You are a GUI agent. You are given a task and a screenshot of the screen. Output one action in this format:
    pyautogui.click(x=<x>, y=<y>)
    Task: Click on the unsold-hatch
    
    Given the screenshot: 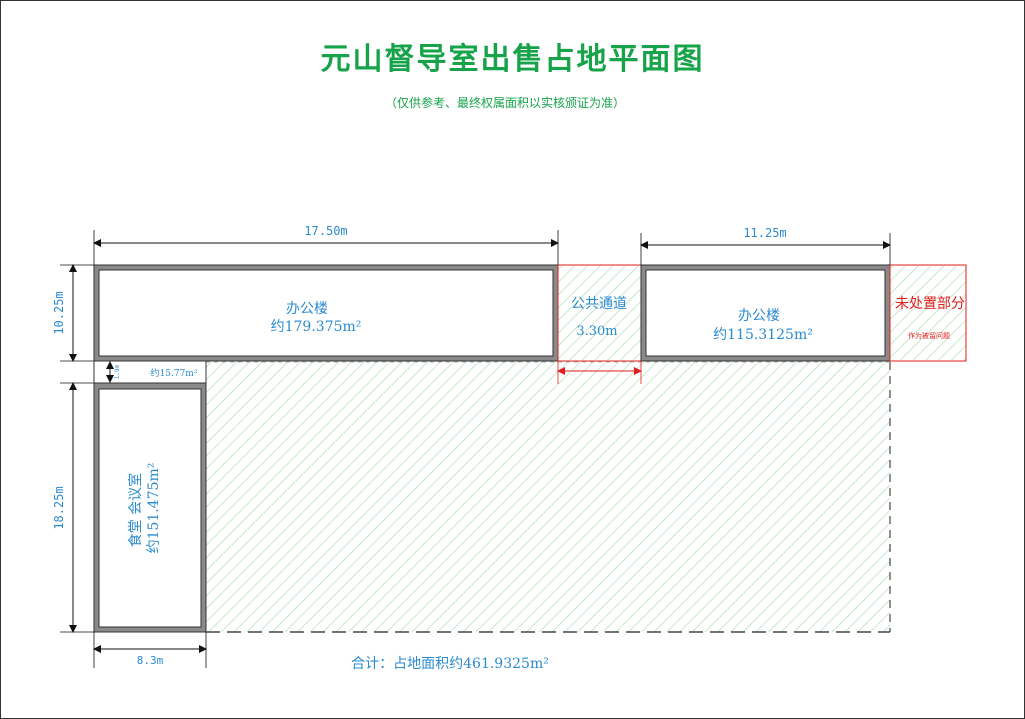 What is the action you would take?
    pyautogui.click(x=928, y=313)
    